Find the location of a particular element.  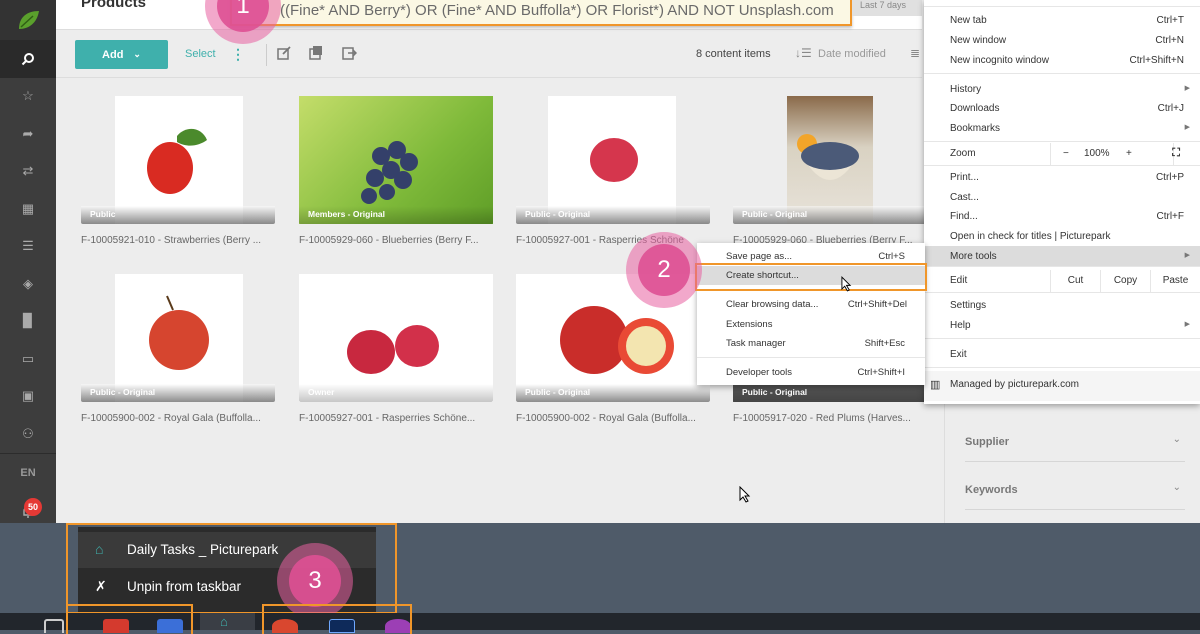

step-marker-2: 2 is located at coordinates (664, 270).